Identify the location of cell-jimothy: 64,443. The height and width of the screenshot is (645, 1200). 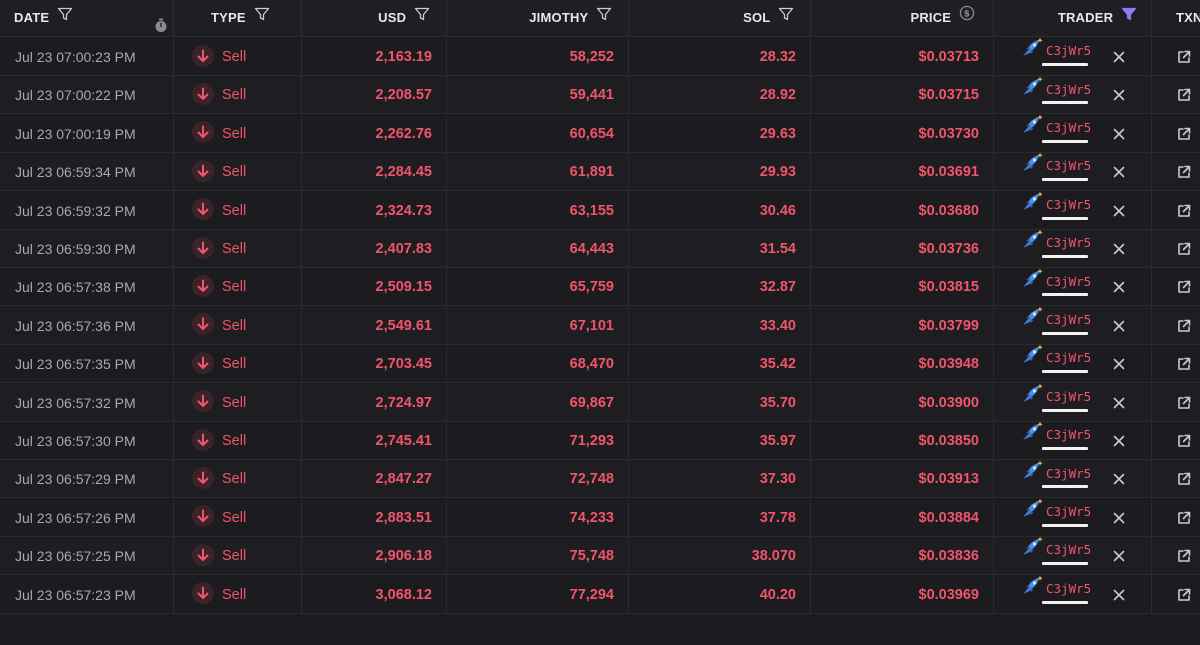
(538, 249).